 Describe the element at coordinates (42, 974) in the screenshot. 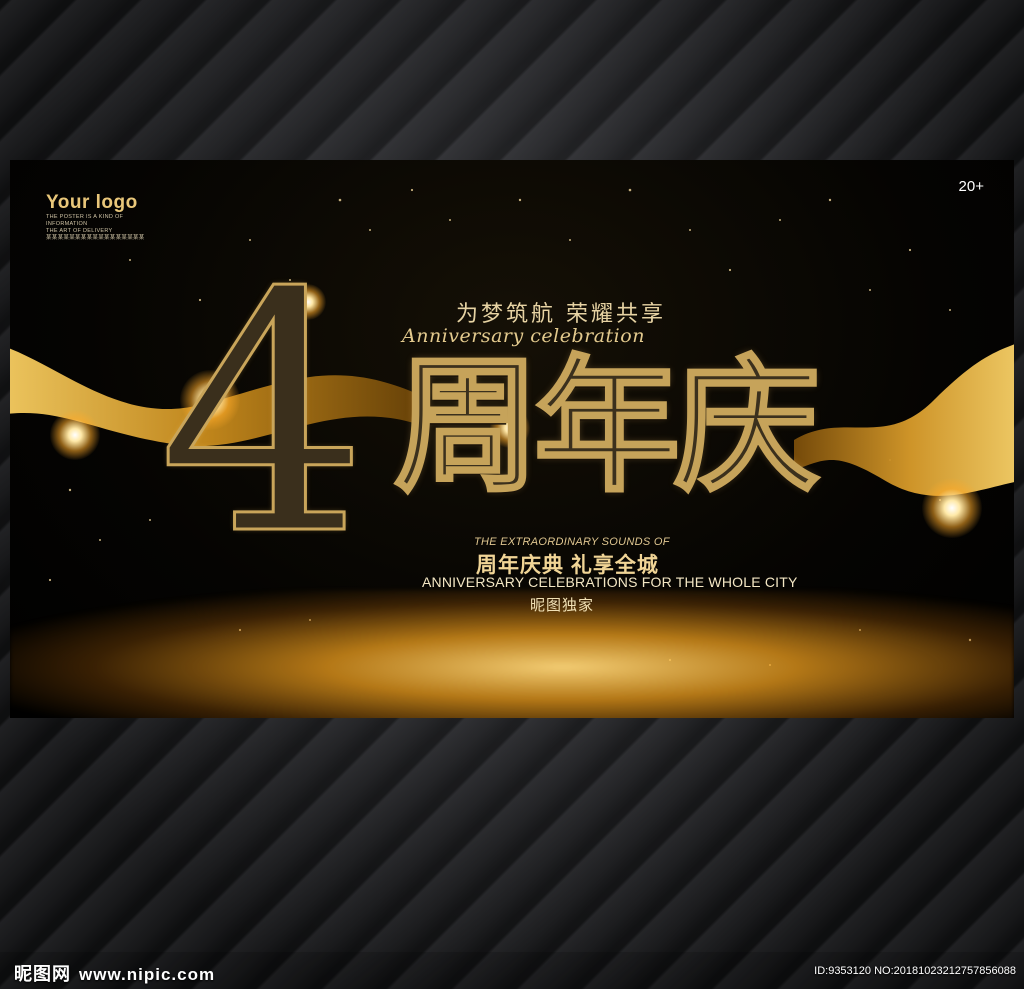

I see `watermark-brand-name: 昵图网` at that location.